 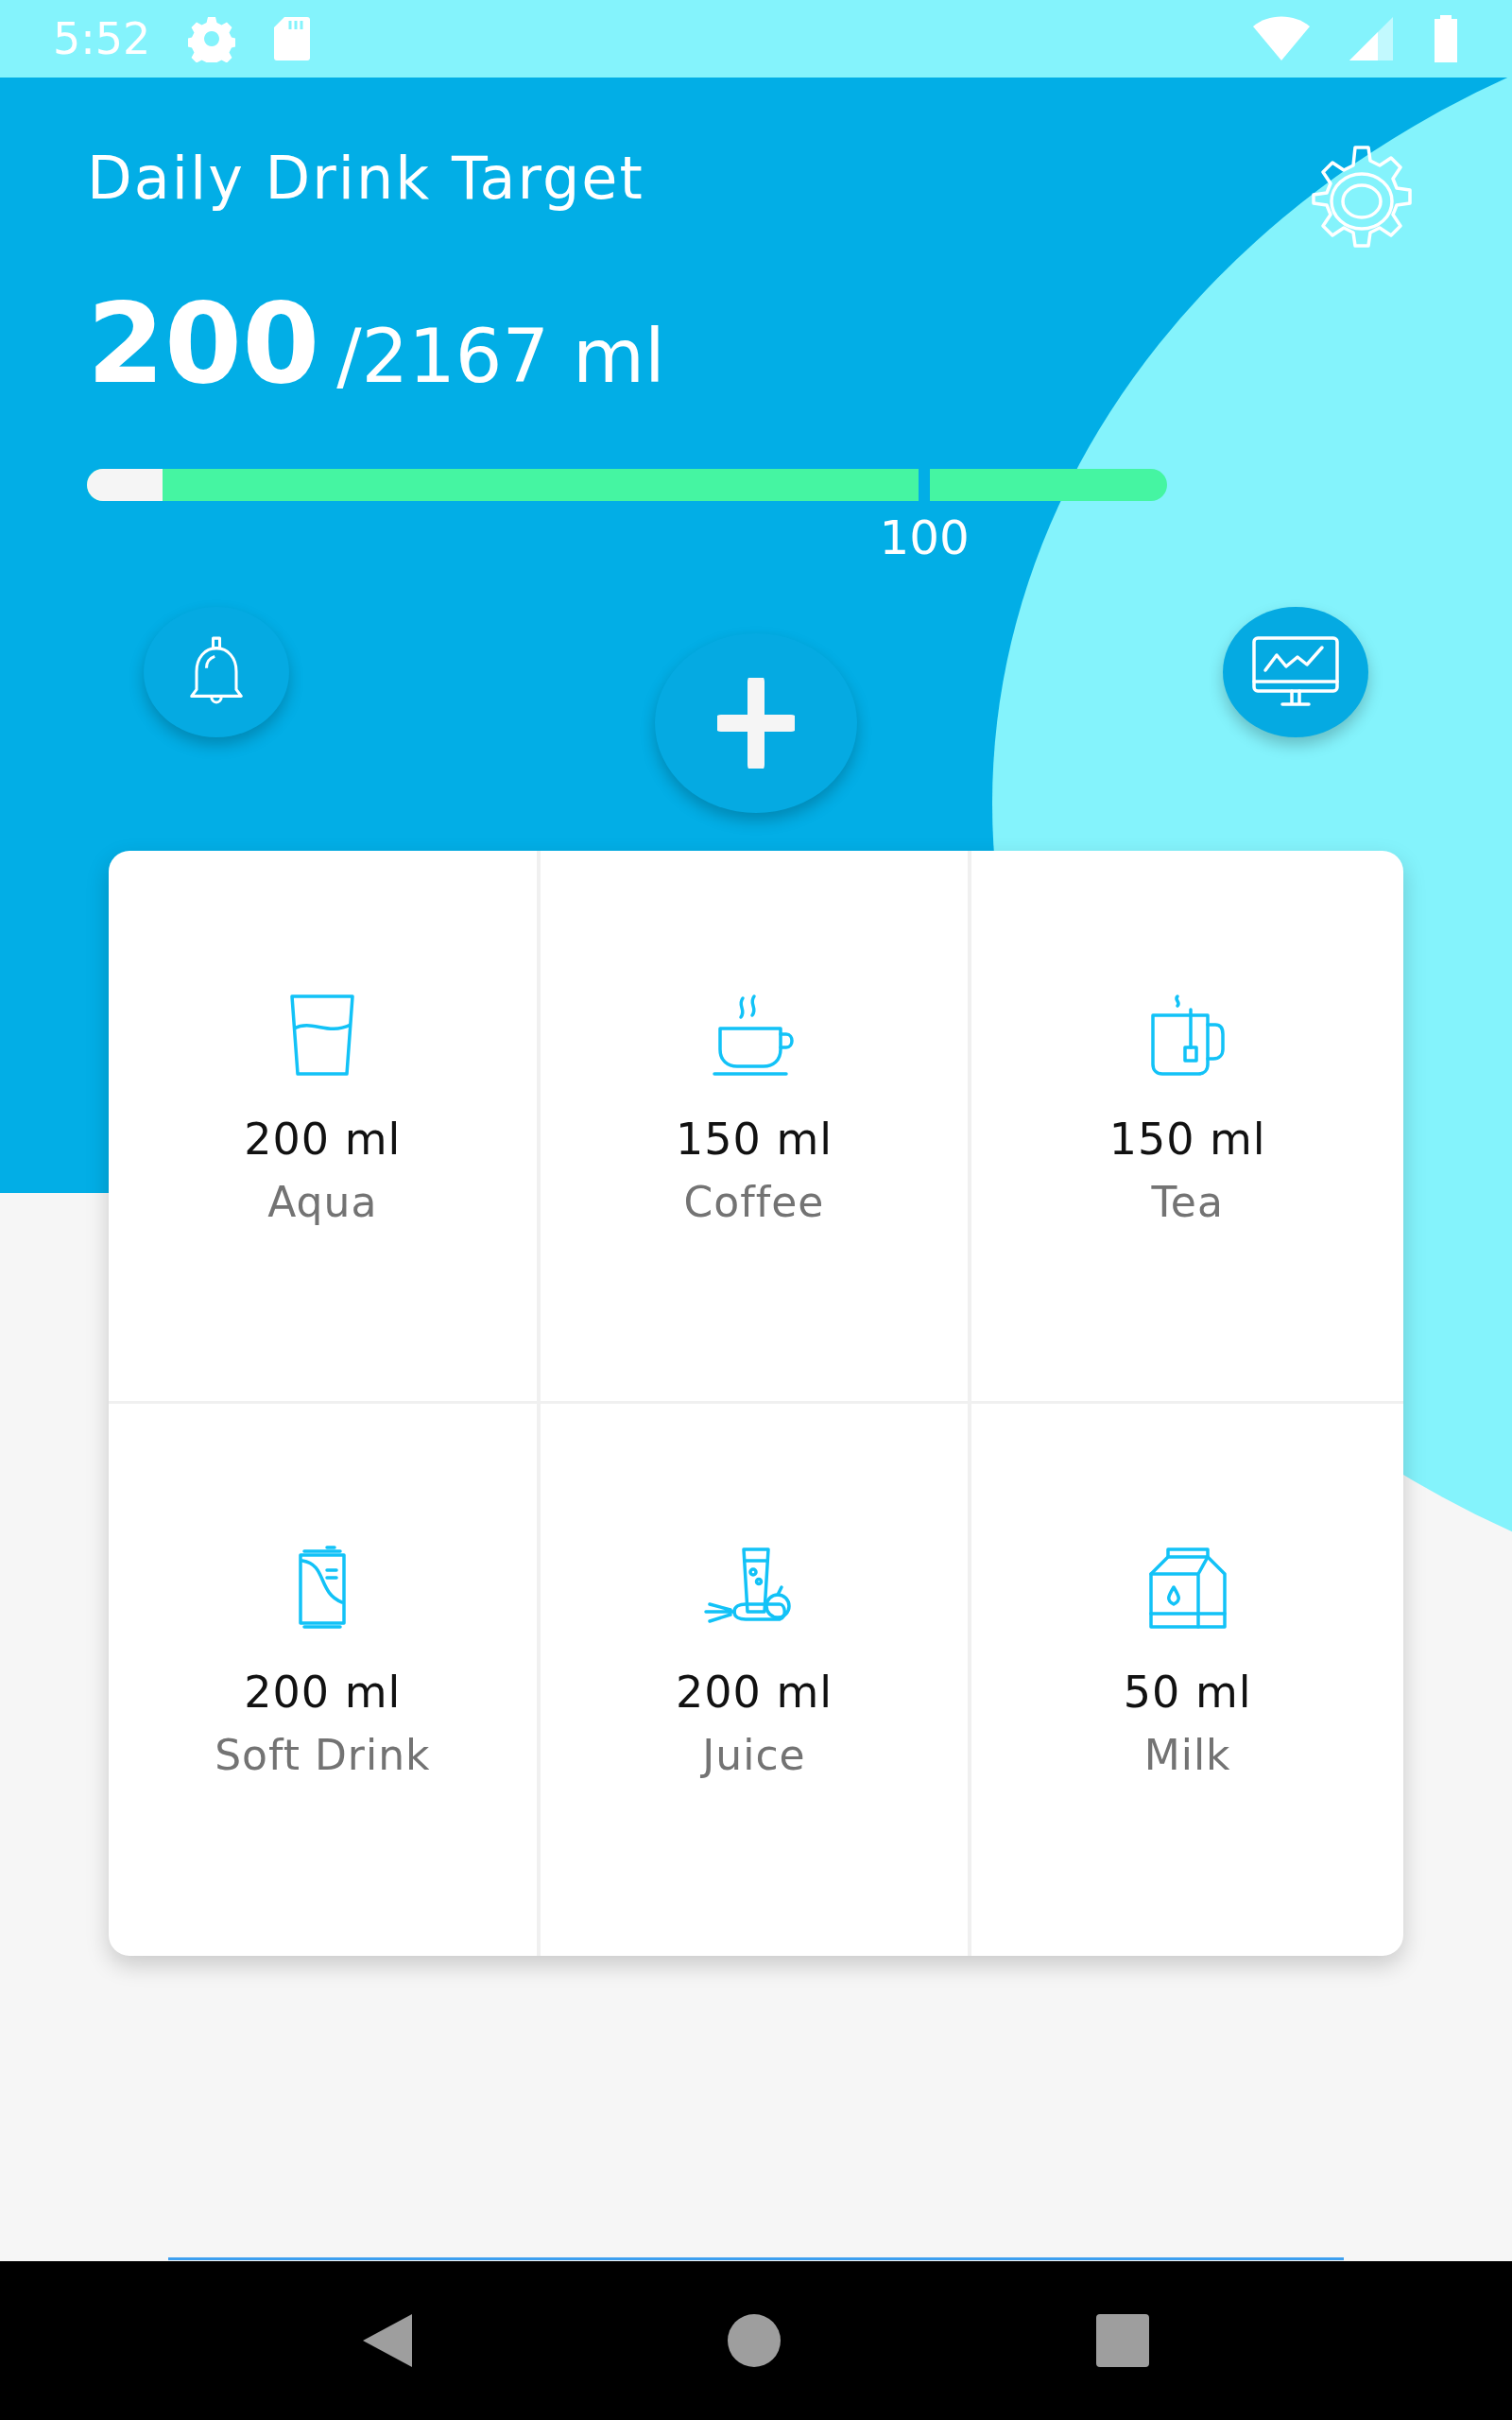 I want to click on drink-option: 200 ml Soft Drink, so click(x=325, y=1680).